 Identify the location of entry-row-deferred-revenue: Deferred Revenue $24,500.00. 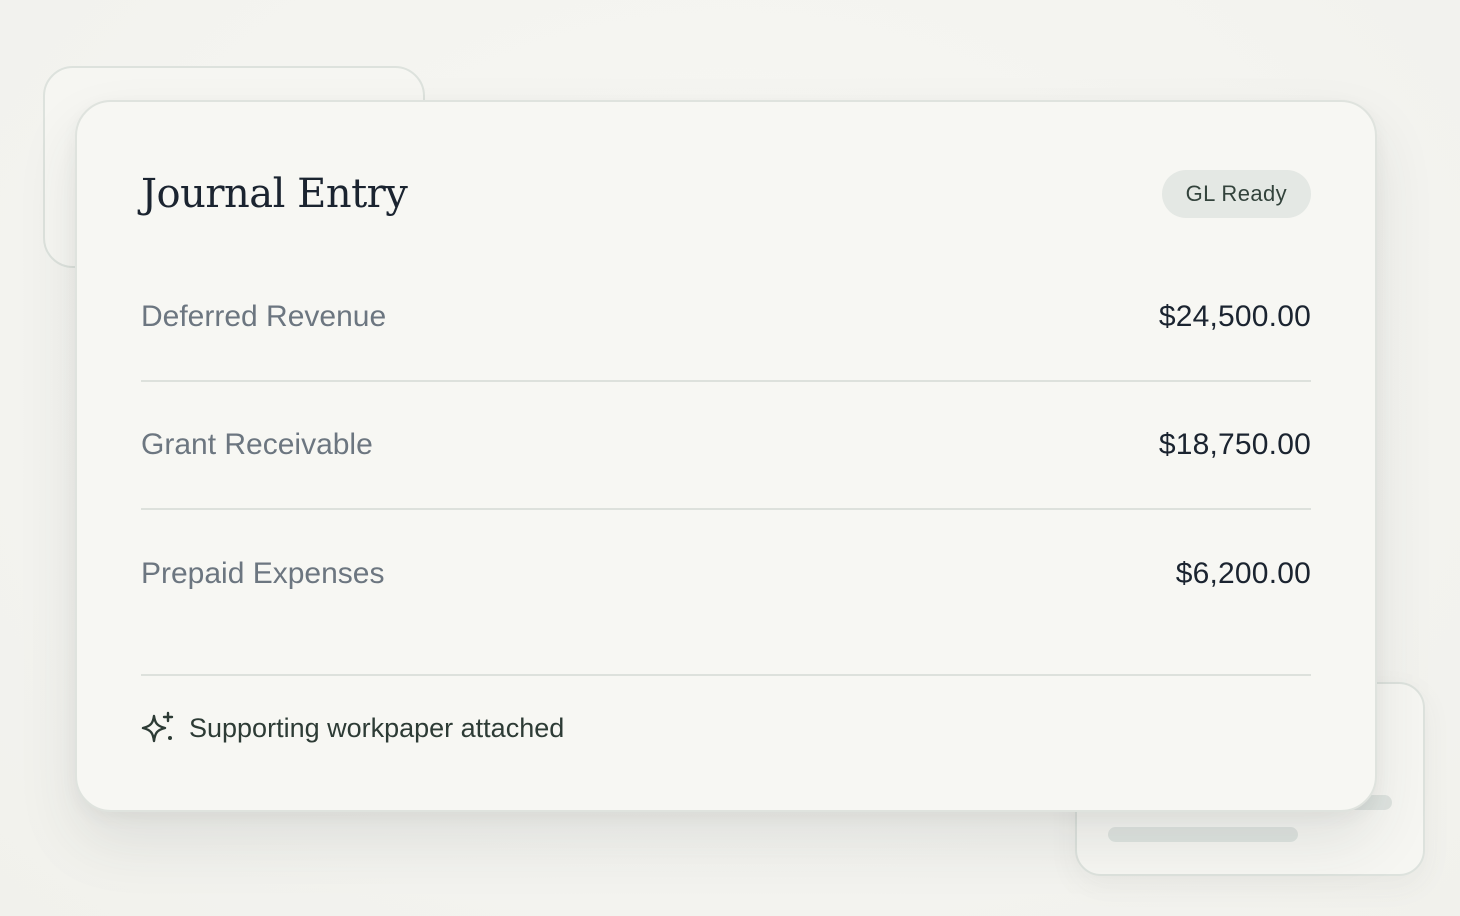
(726, 318).